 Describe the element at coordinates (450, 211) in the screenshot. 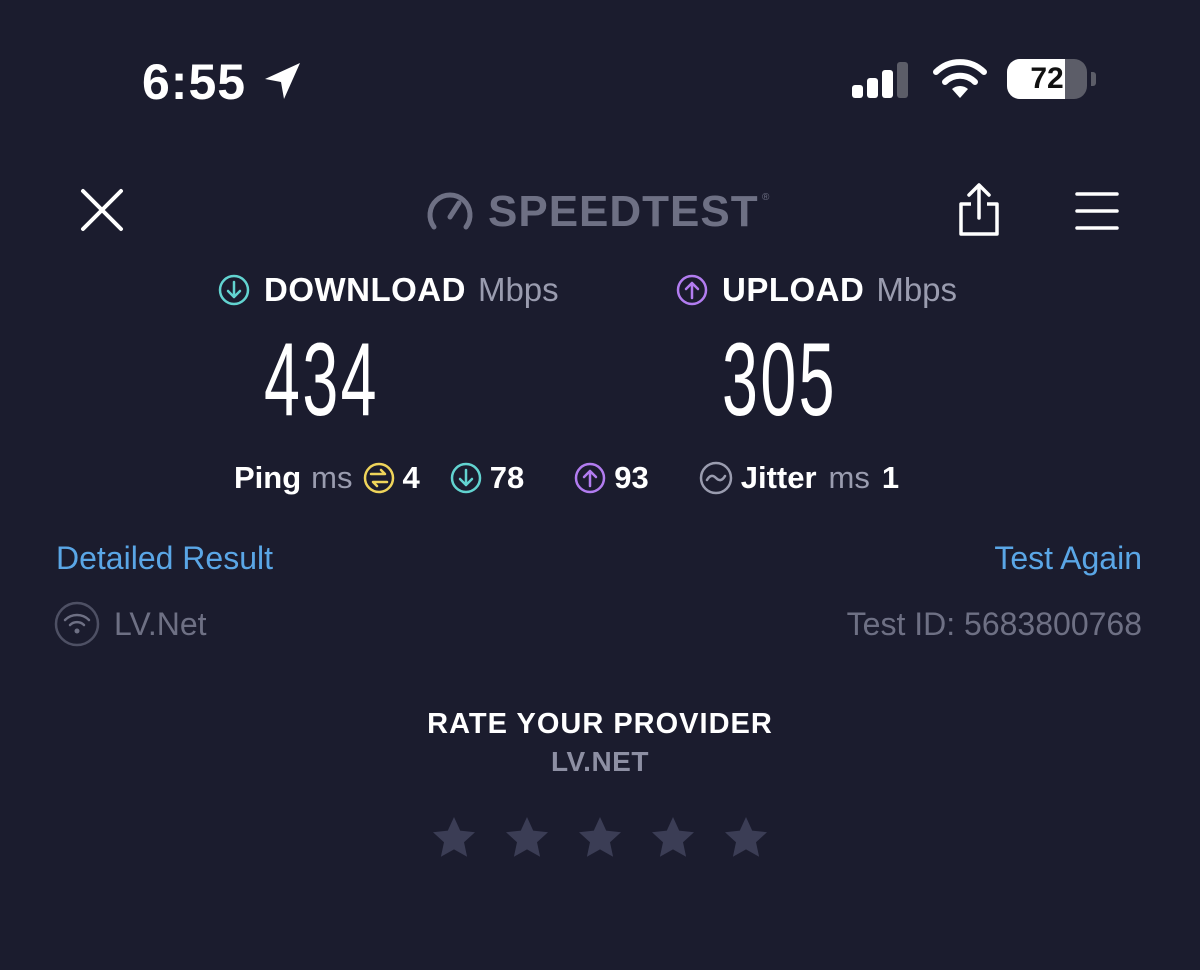

I see `speedometer-icon` at that location.